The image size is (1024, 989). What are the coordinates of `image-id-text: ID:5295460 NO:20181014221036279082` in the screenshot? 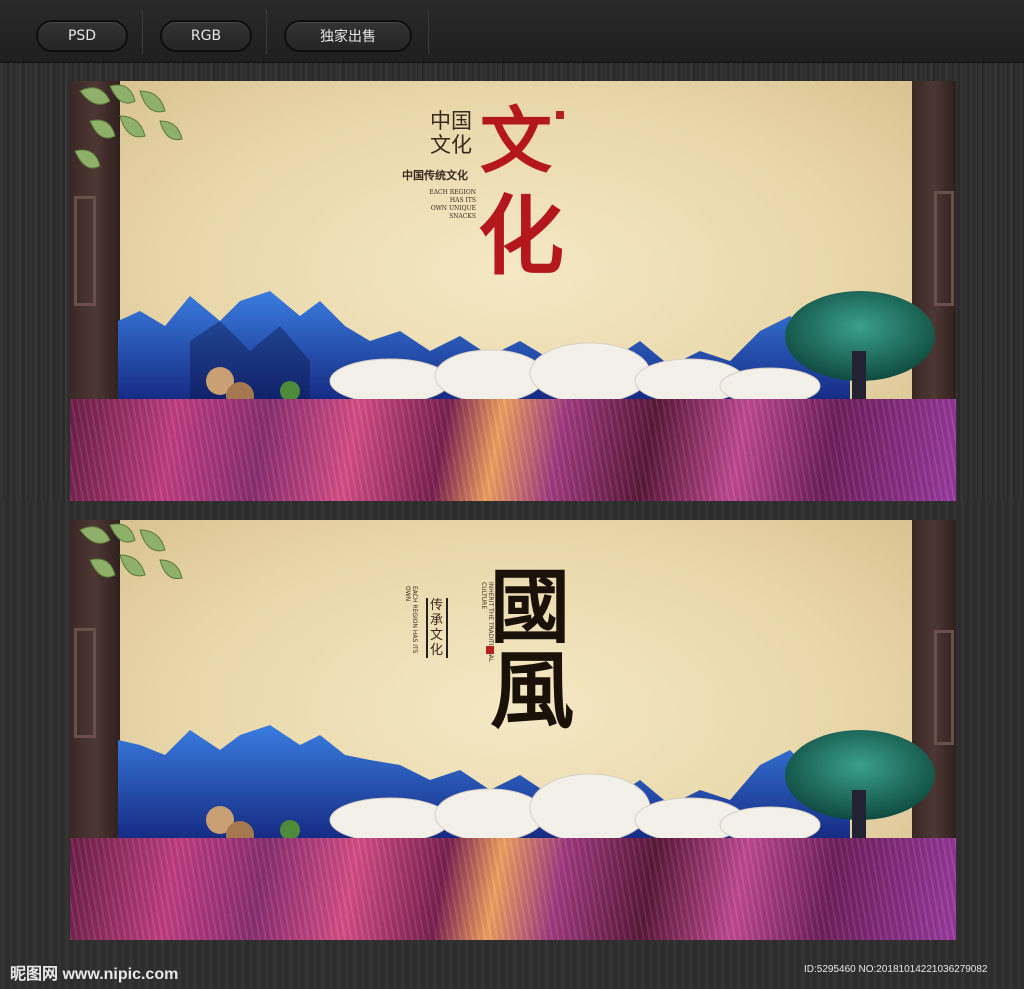 It's located at (896, 969).